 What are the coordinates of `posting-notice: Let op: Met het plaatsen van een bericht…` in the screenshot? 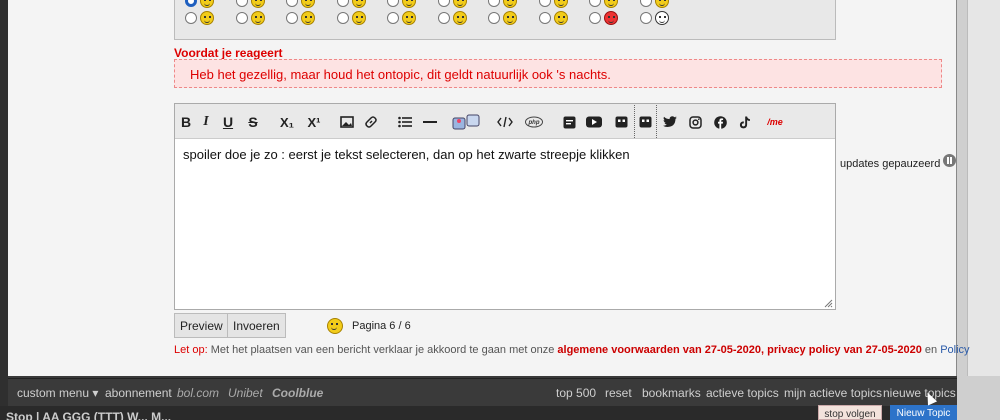 It's located at (572, 350).